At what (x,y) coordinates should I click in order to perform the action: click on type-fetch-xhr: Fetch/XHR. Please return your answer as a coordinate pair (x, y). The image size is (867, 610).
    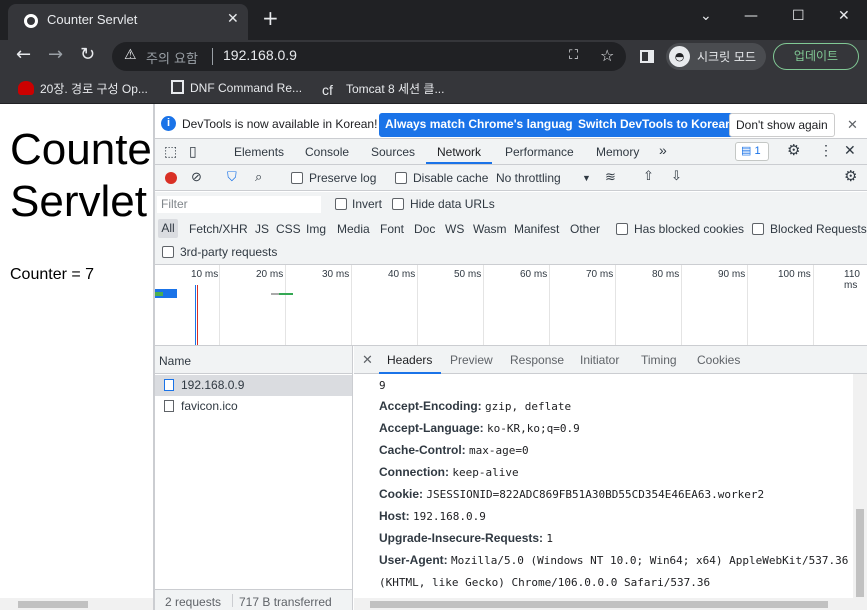
    Looking at the image, I should click on (218, 229).